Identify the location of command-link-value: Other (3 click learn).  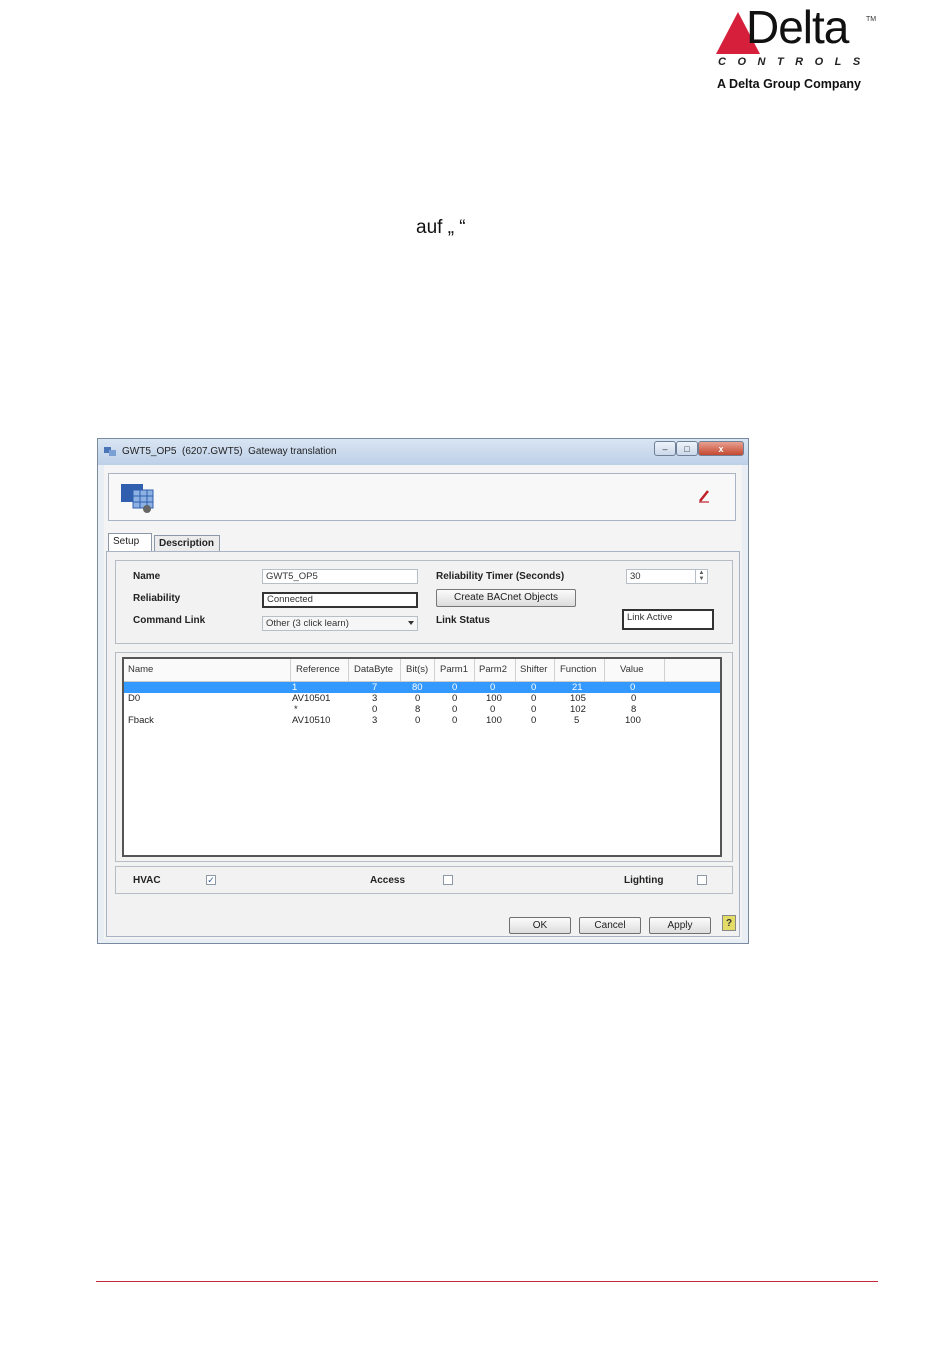
(307, 623).